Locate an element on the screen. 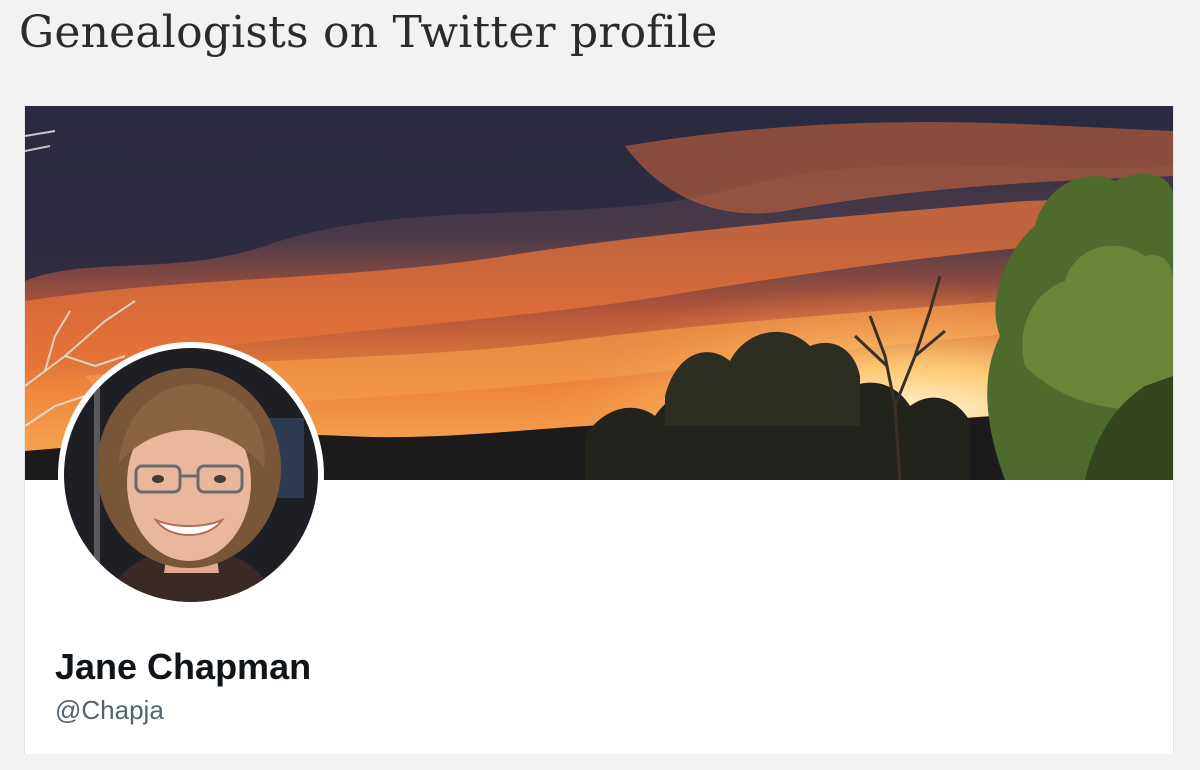  profile-display-name: Jane Chapman is located at coordinates (183, 666).